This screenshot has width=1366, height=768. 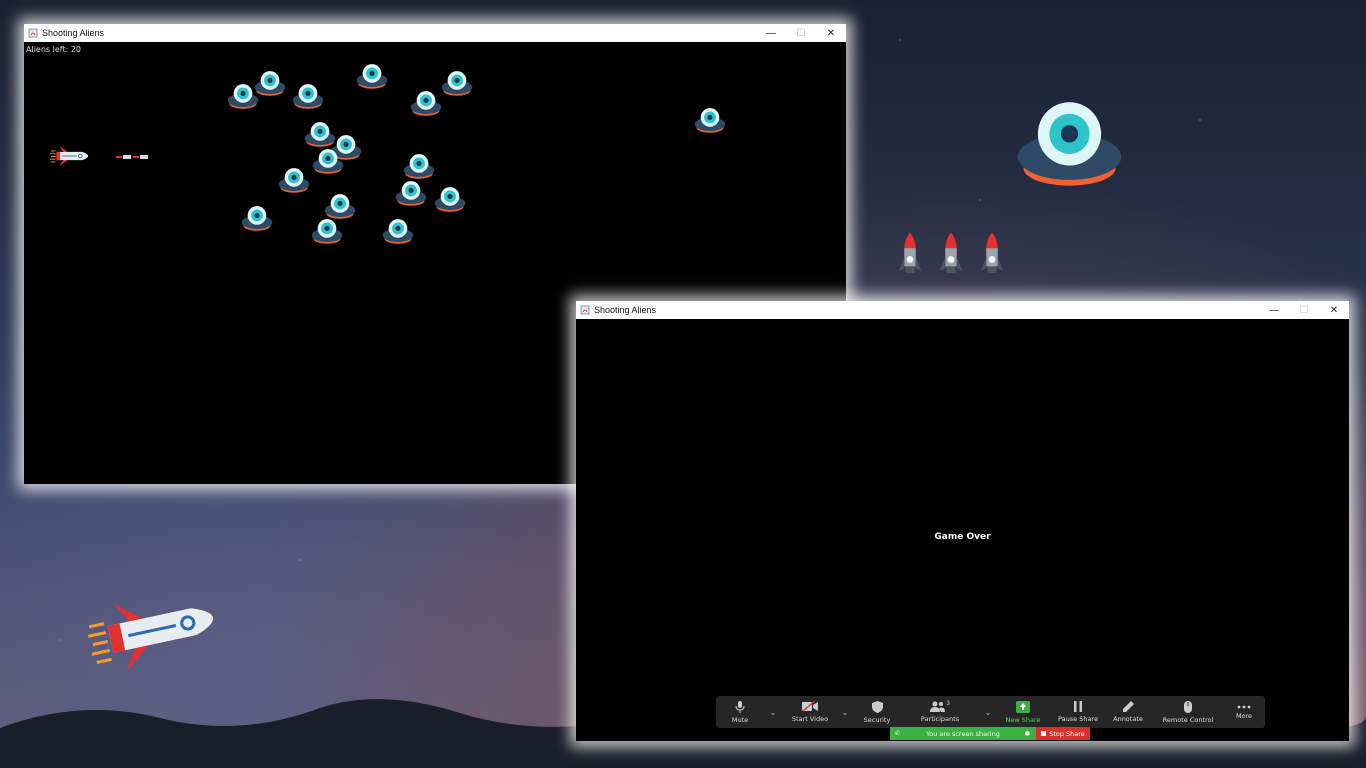 I want to click on start-video-button: Start Video, so click(x=810, y=712).